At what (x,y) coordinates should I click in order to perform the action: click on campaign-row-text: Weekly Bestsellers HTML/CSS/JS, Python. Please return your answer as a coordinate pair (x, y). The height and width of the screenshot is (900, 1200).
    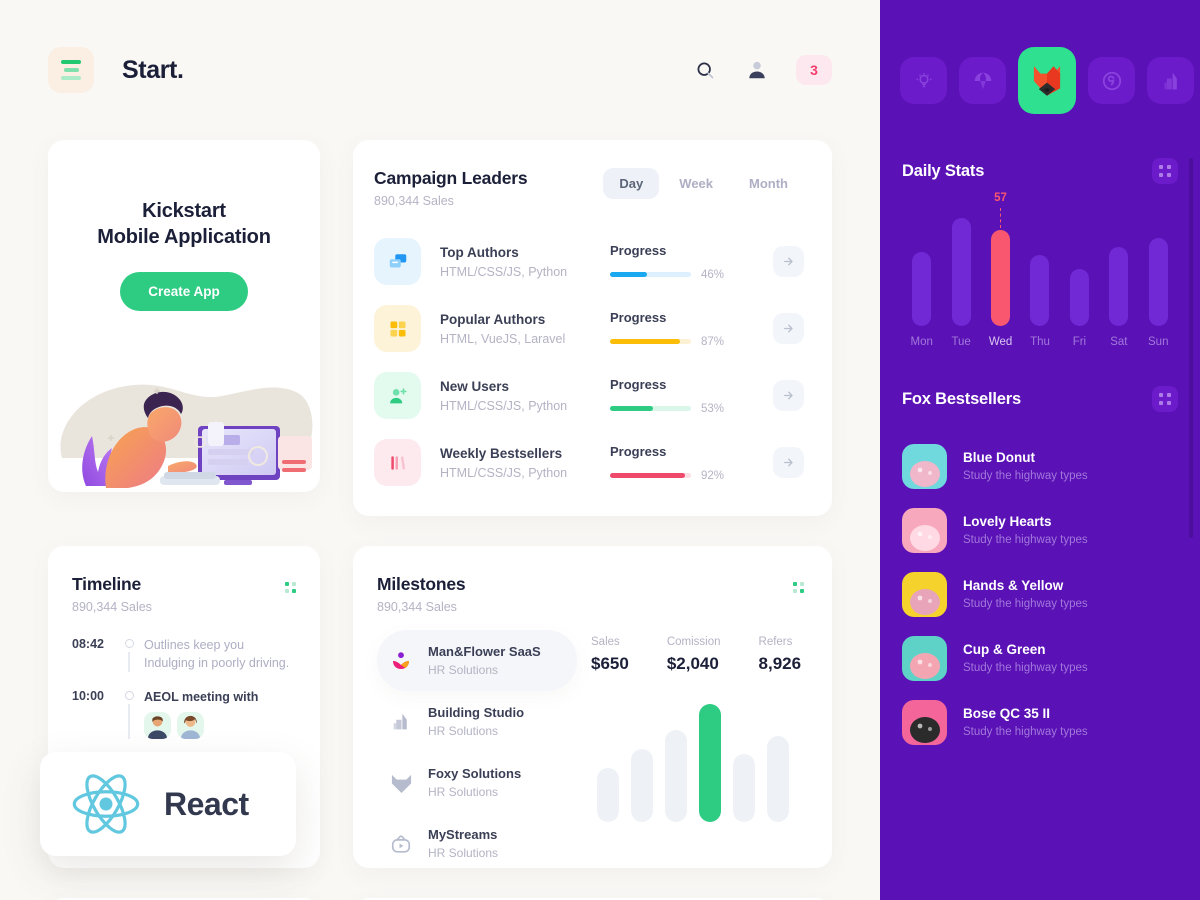
    Looking at the image, I should click on (525, 463).